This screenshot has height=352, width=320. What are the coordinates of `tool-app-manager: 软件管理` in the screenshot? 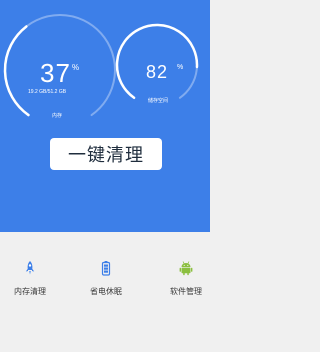 It's located at (183, 278).